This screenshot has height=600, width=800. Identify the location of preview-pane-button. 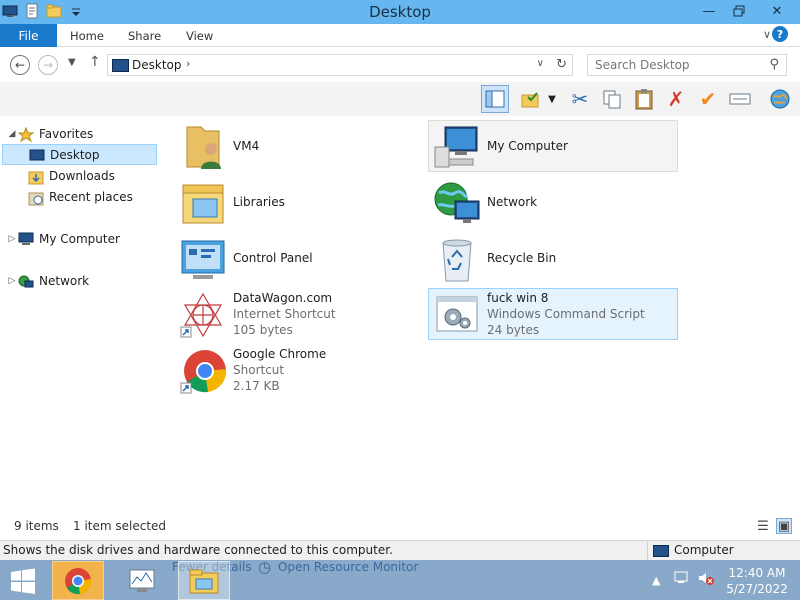
(495, 99).